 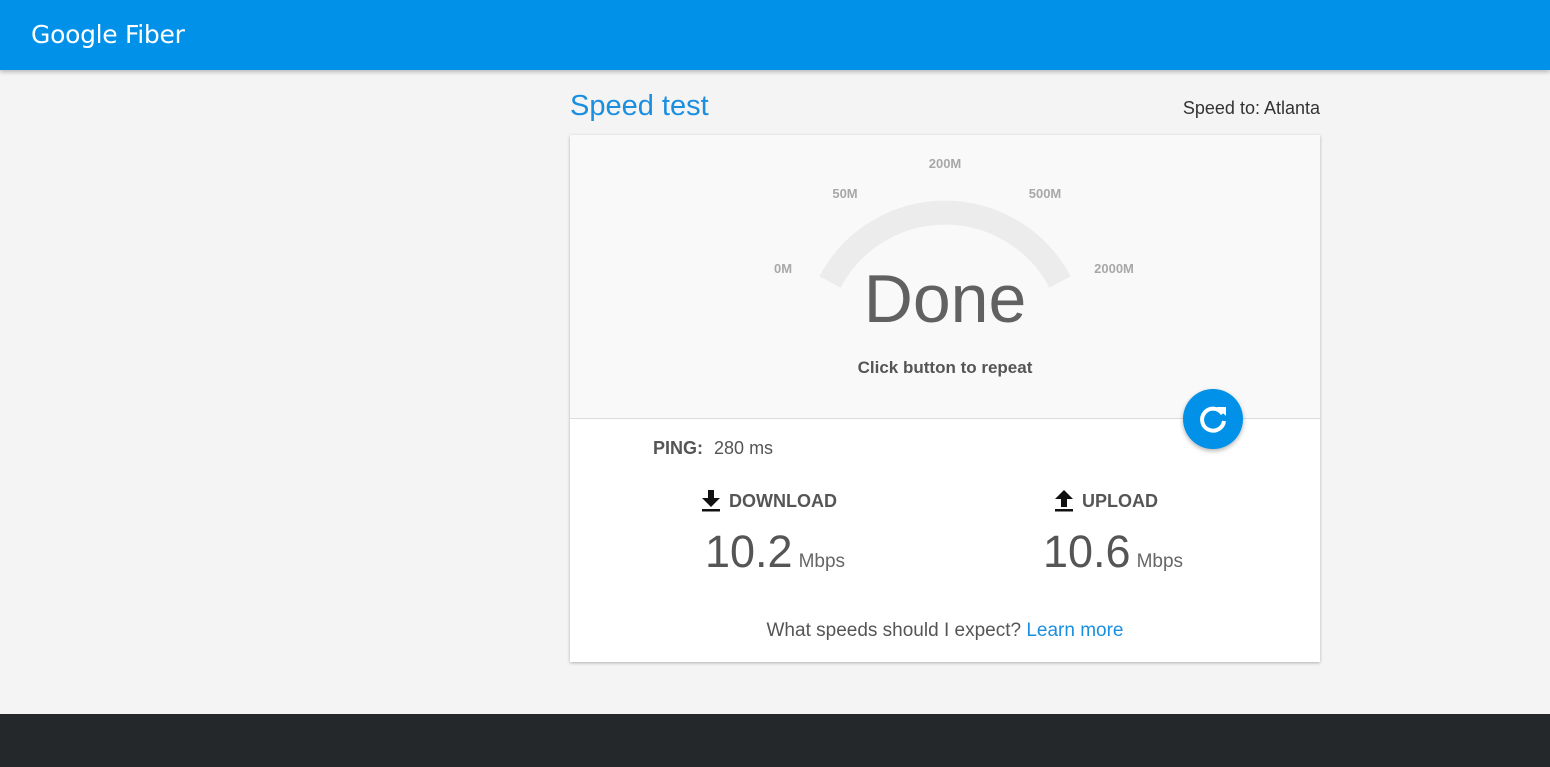 What do you see at coordinates (639, 106) in the screenshot?
I see `page-title: Speed test` at bounding box center [639, 106].